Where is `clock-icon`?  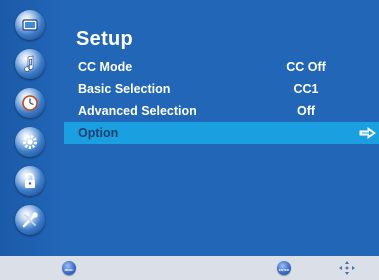 clock-icon is located at coordinates (30, 103).